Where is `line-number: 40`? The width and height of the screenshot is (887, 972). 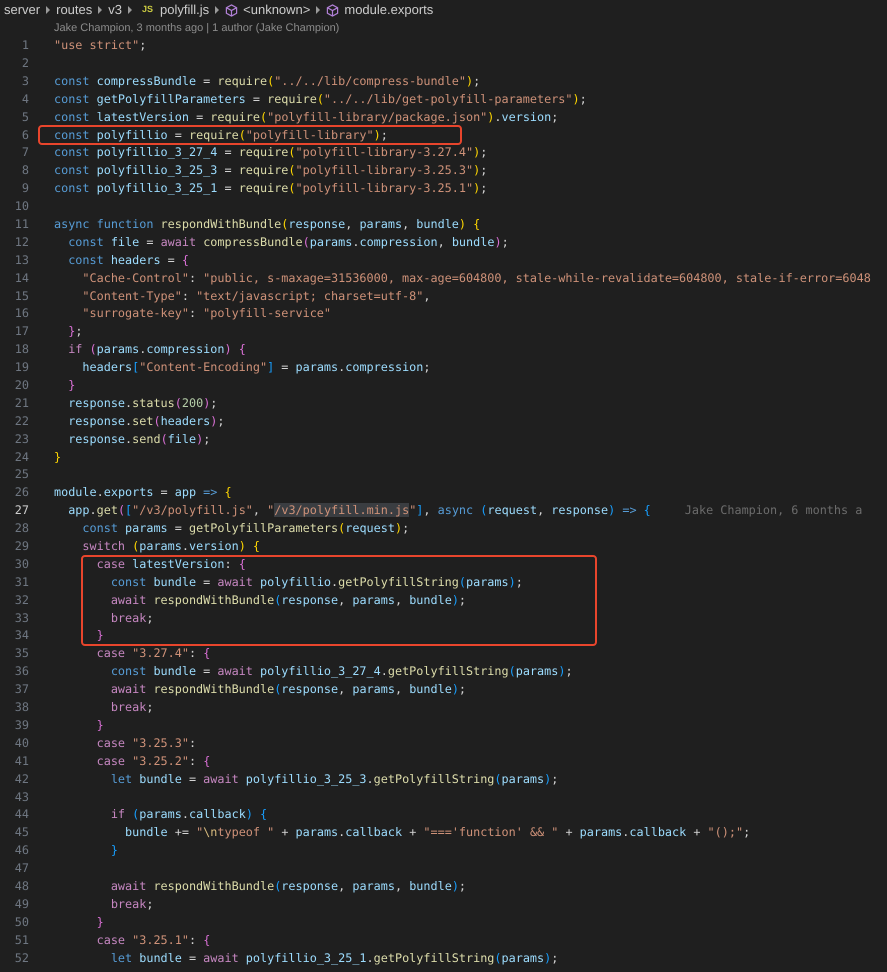
line-number: 40 is located at coordinates (21, 743).